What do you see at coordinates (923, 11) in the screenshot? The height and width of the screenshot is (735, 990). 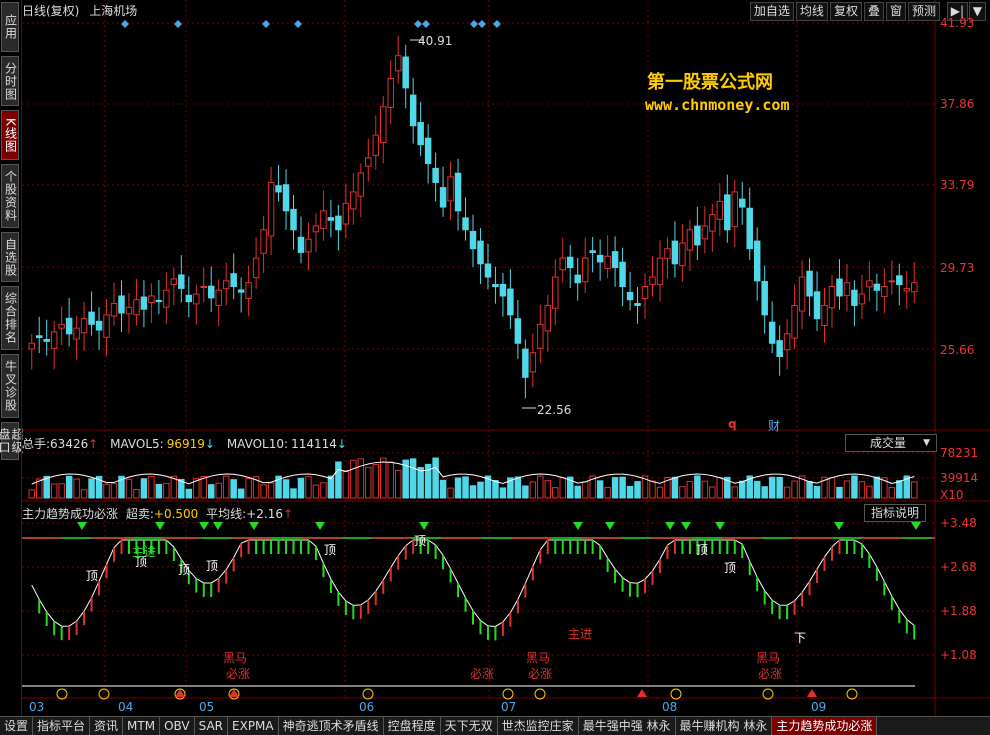 I see `toolbar-button-6: 预测` at bounding box center [923, 11].